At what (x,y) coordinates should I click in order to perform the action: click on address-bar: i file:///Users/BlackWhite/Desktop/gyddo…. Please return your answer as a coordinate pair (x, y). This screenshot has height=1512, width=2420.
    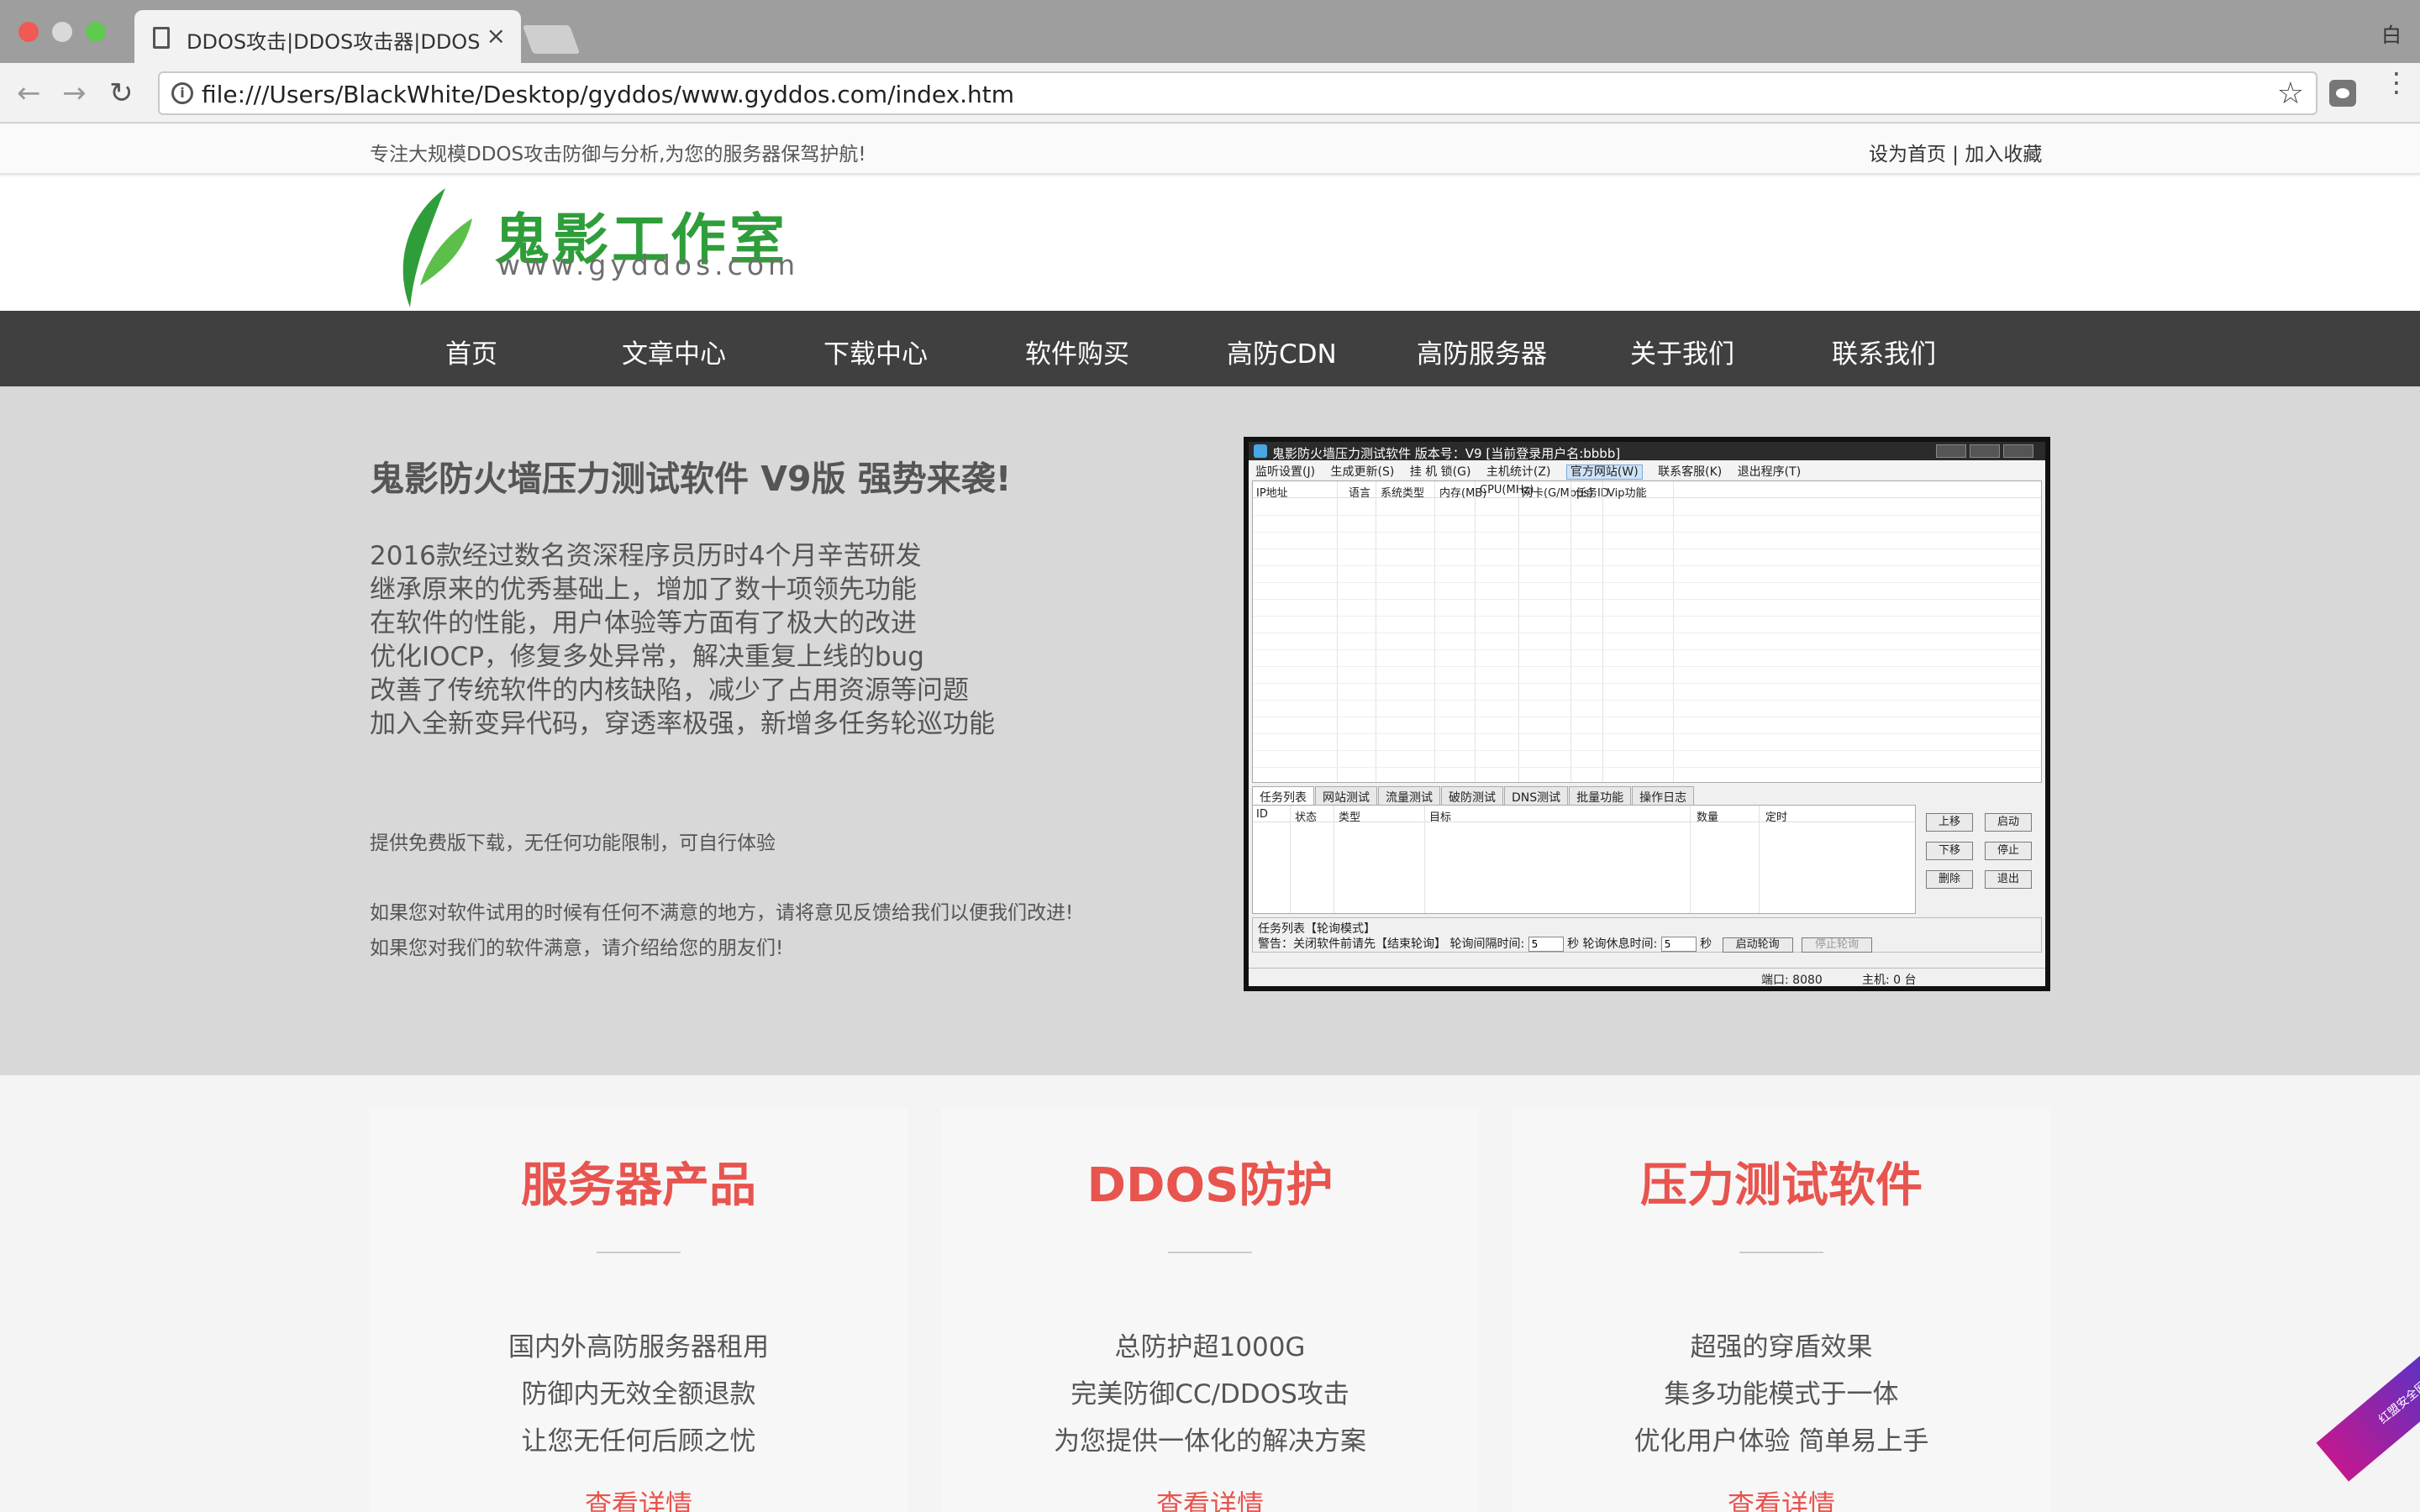
    Looking at the image, I should click on (1237, 93).